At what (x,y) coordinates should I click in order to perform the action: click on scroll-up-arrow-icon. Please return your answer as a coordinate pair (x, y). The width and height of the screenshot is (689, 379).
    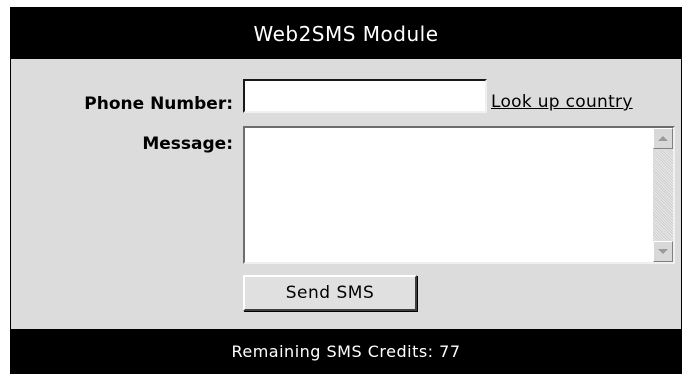
    Looking at the image, I should click on (663, 138).